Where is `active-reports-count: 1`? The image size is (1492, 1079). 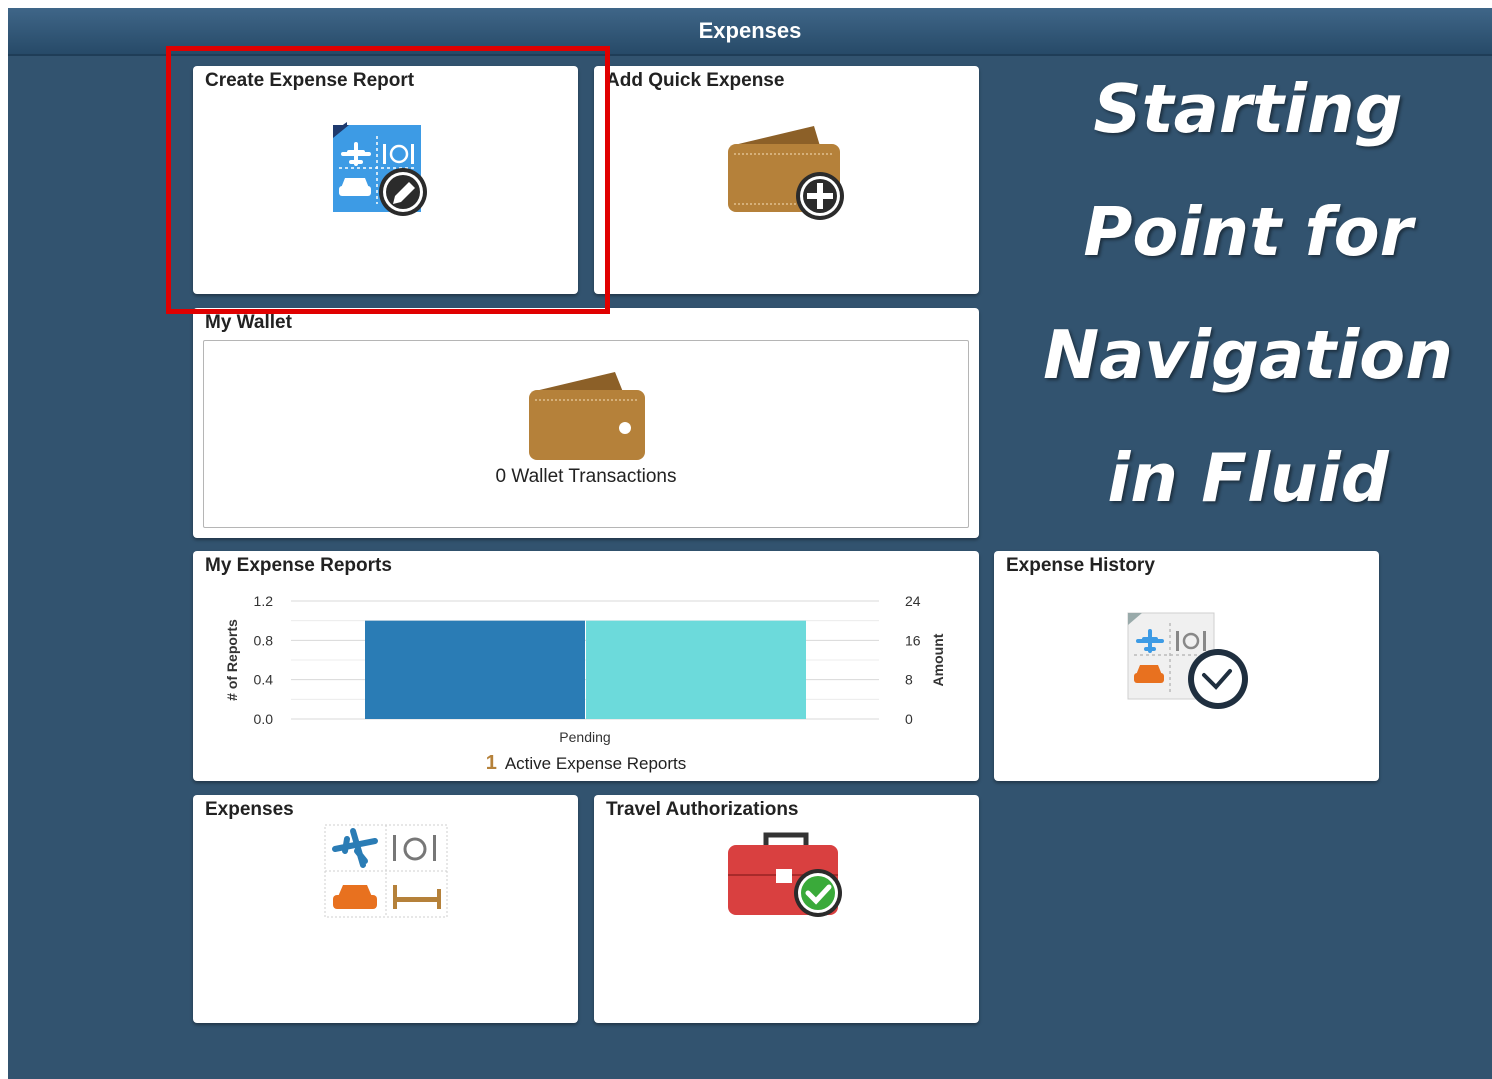 active-reports-count: 1 is located at coordinates (491, 763).